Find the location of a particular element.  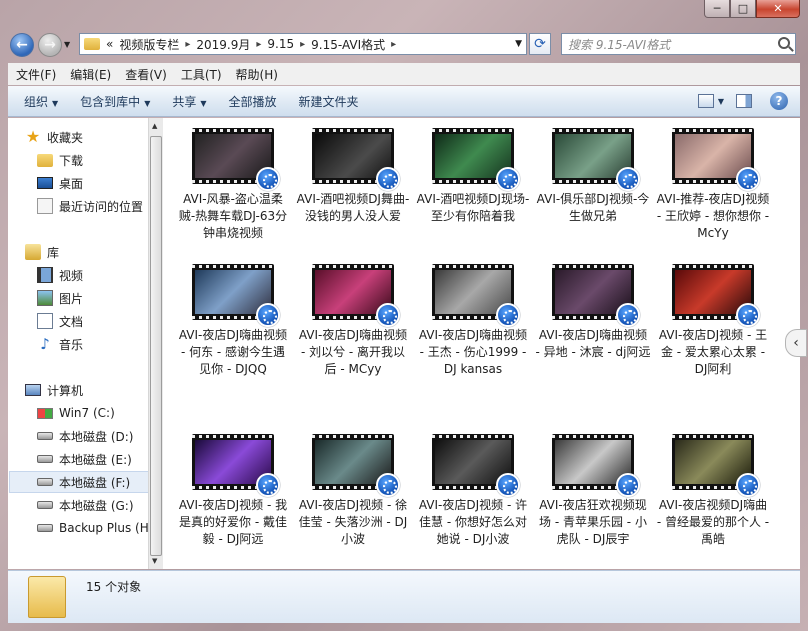

video-library-icon is located at coordinates (45, 275).